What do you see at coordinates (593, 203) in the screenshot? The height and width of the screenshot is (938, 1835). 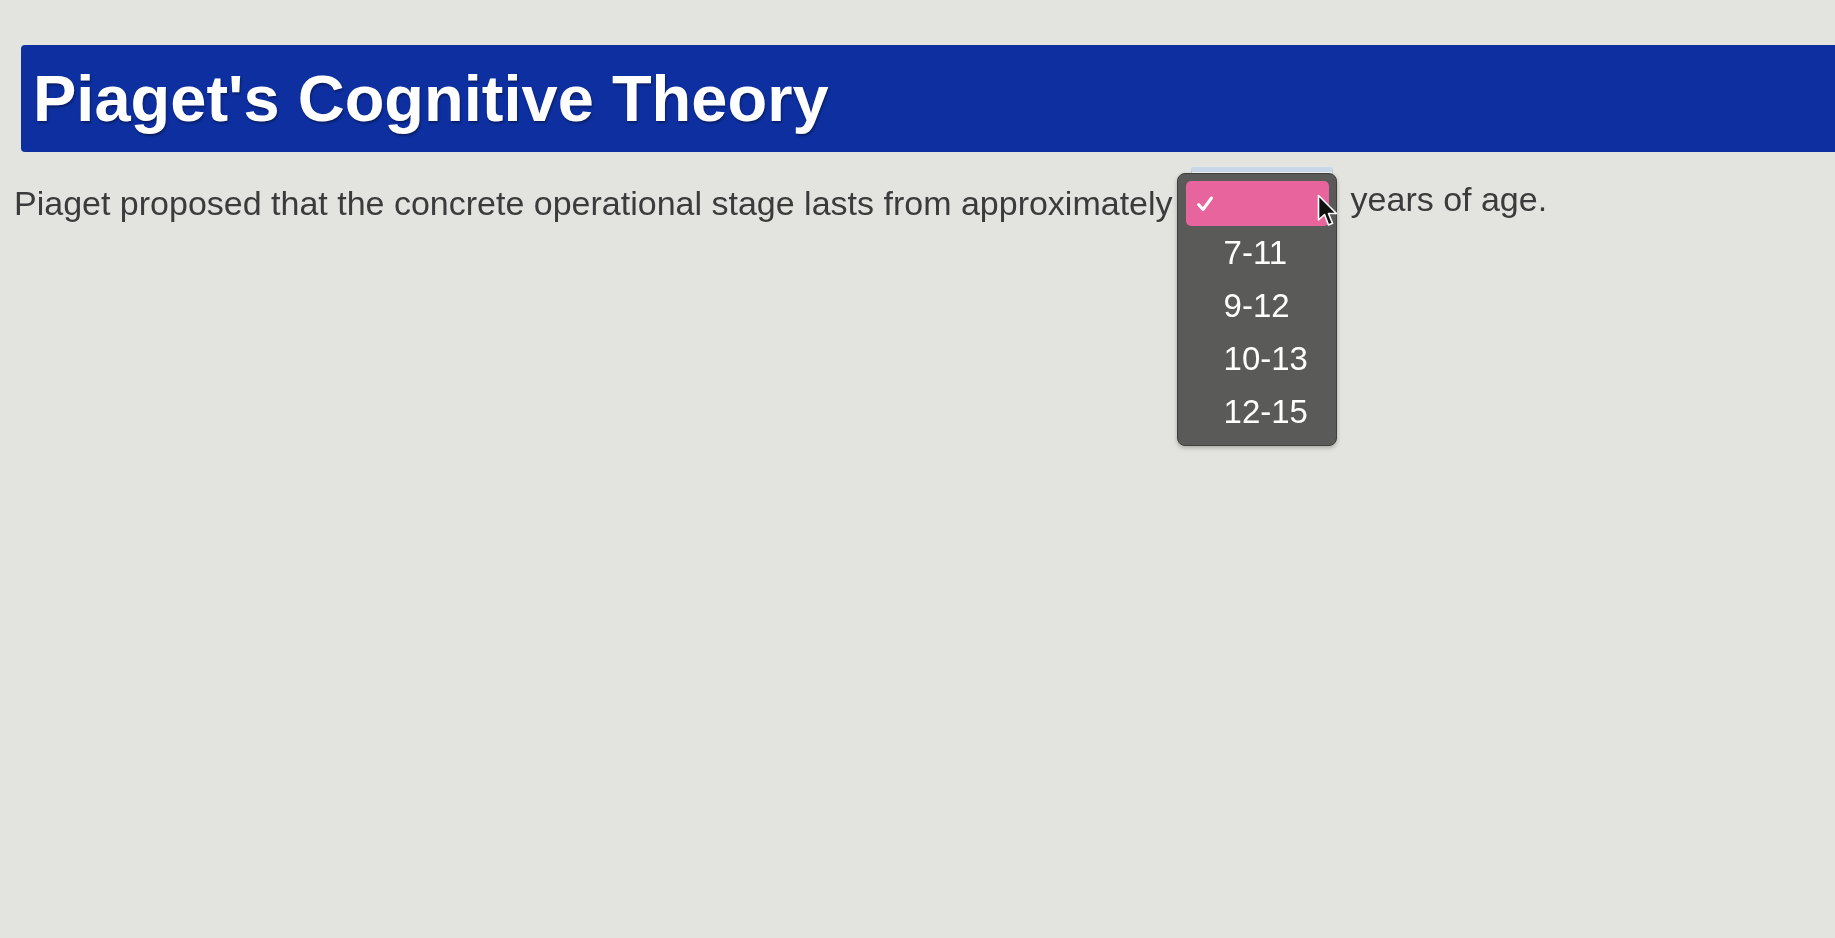 I see `question-text: Piaget proposed that the concrete operational stage lasts from approximately` at bounding box center [593, 203].